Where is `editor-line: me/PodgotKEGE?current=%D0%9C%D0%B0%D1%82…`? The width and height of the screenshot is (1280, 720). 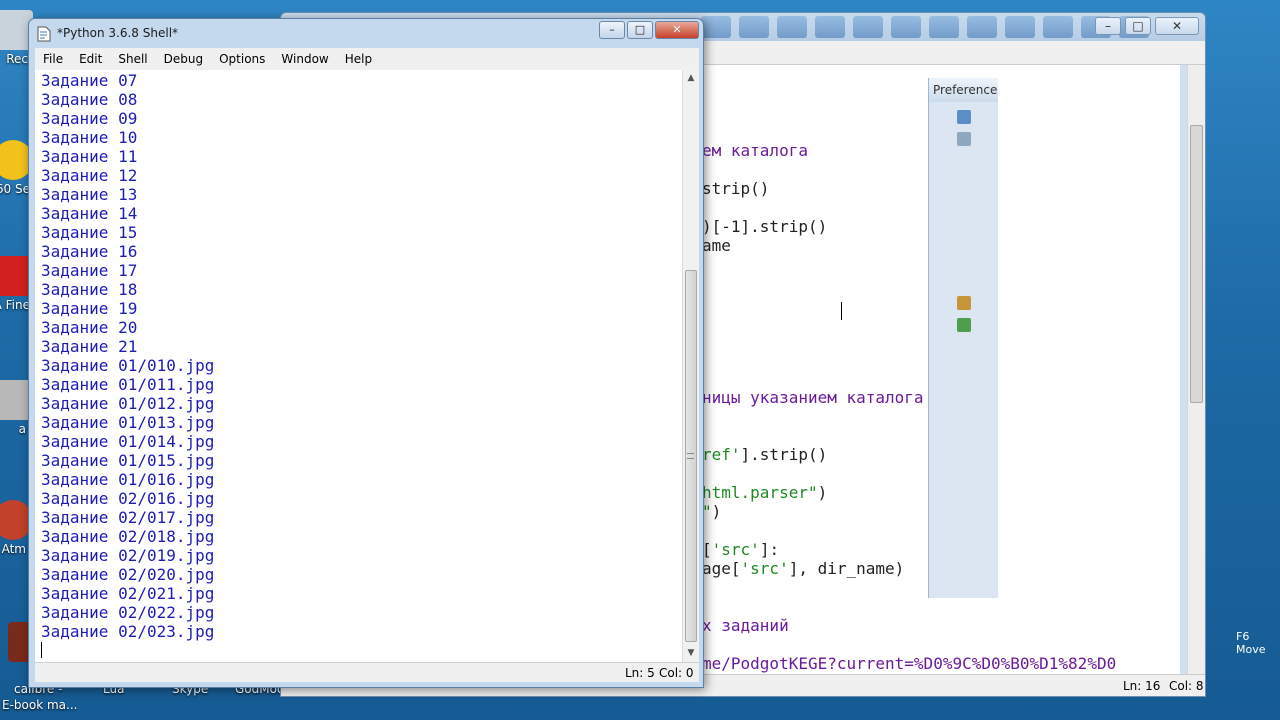
editor-line: me/PodgotKEGE?current=%D0%9C%D0%B0%D1%82… is located at coordinates (909, 663).